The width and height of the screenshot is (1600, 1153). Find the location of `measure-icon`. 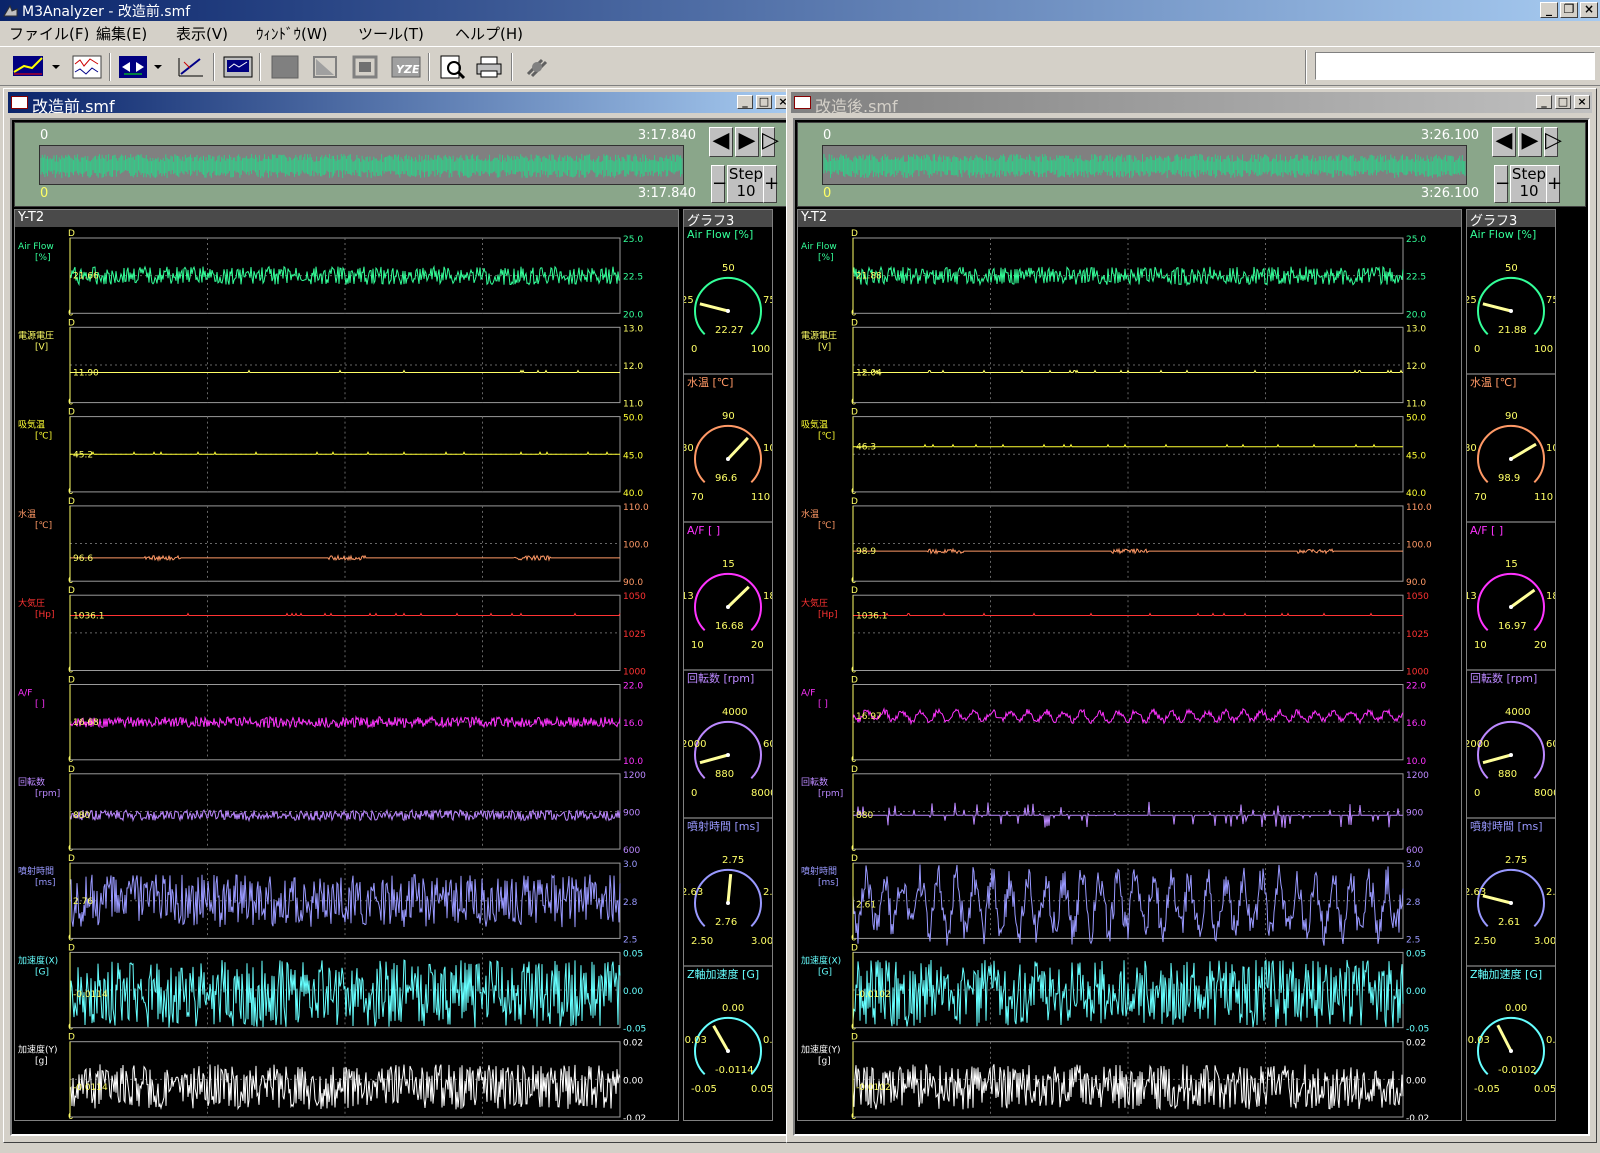

measure-icon is located at coordinates (190, 67).